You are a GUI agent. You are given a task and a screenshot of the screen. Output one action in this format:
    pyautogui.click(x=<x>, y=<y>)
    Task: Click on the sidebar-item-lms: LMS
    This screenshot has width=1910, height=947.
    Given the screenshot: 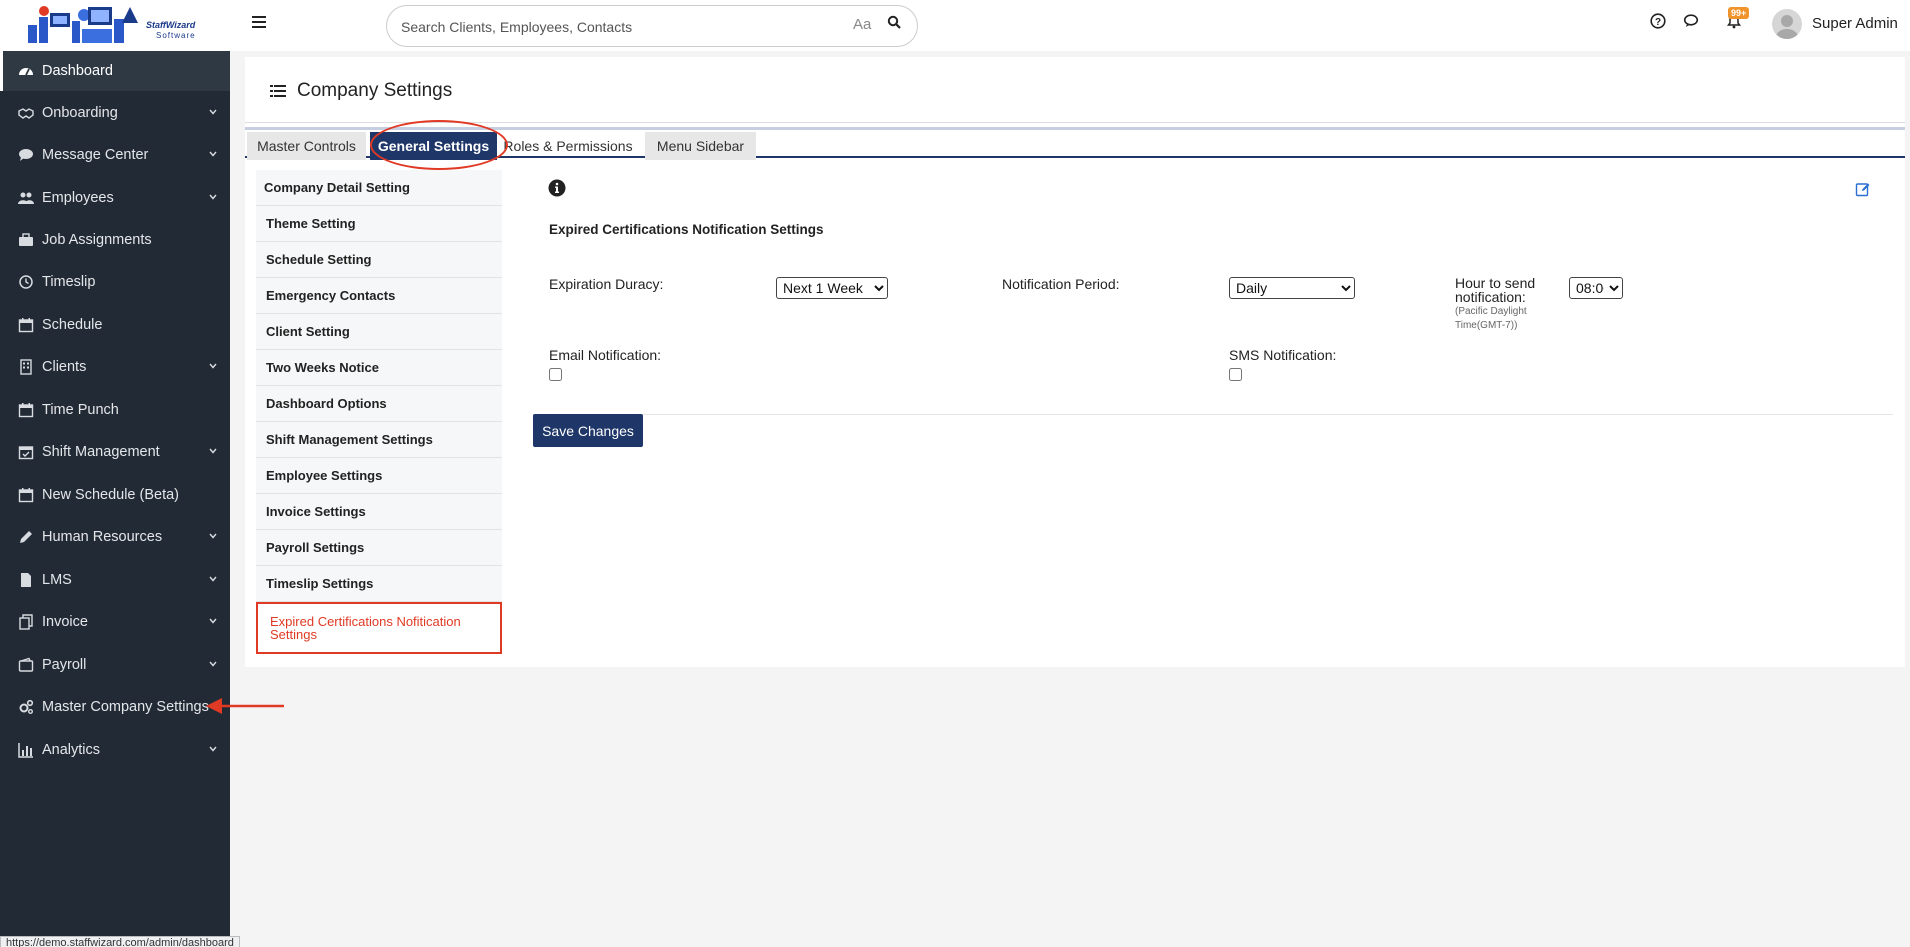 What is the action you would take?
    pyautogui.click(x=115, y=580)
    